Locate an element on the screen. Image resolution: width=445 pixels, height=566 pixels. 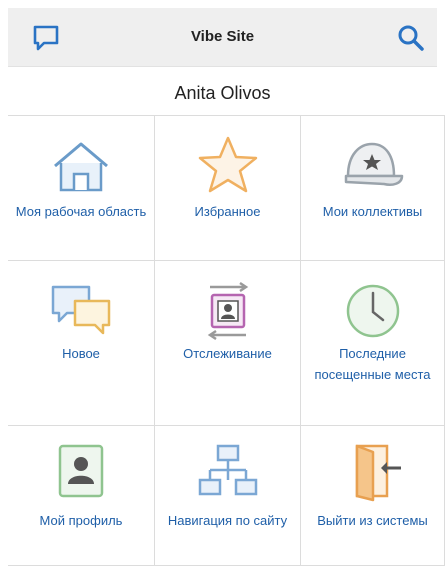
tile-new: Новое is located at coordinates (81, 343).